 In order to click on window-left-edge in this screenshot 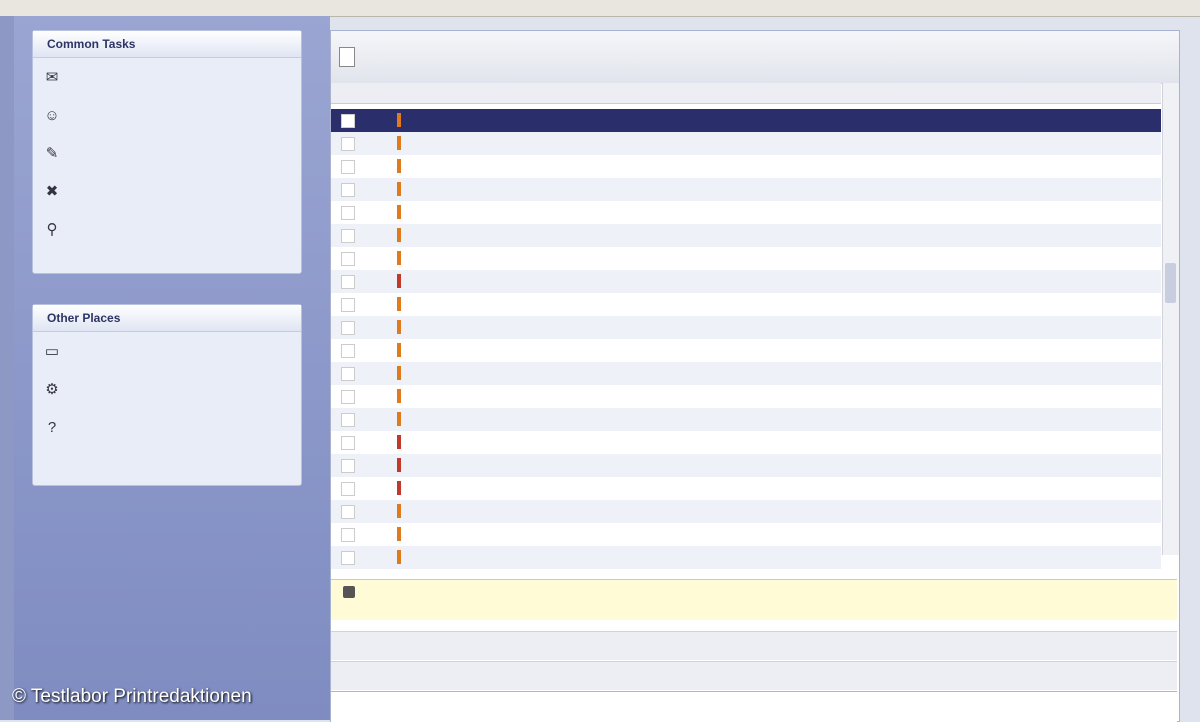, I will do `click(7, 368)`.